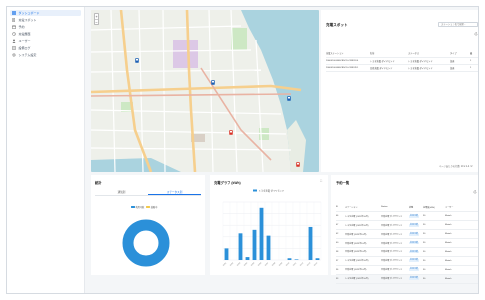  Describe the element at coordinates (14, 41) in the screenshot. I see `user-icon` at that location.